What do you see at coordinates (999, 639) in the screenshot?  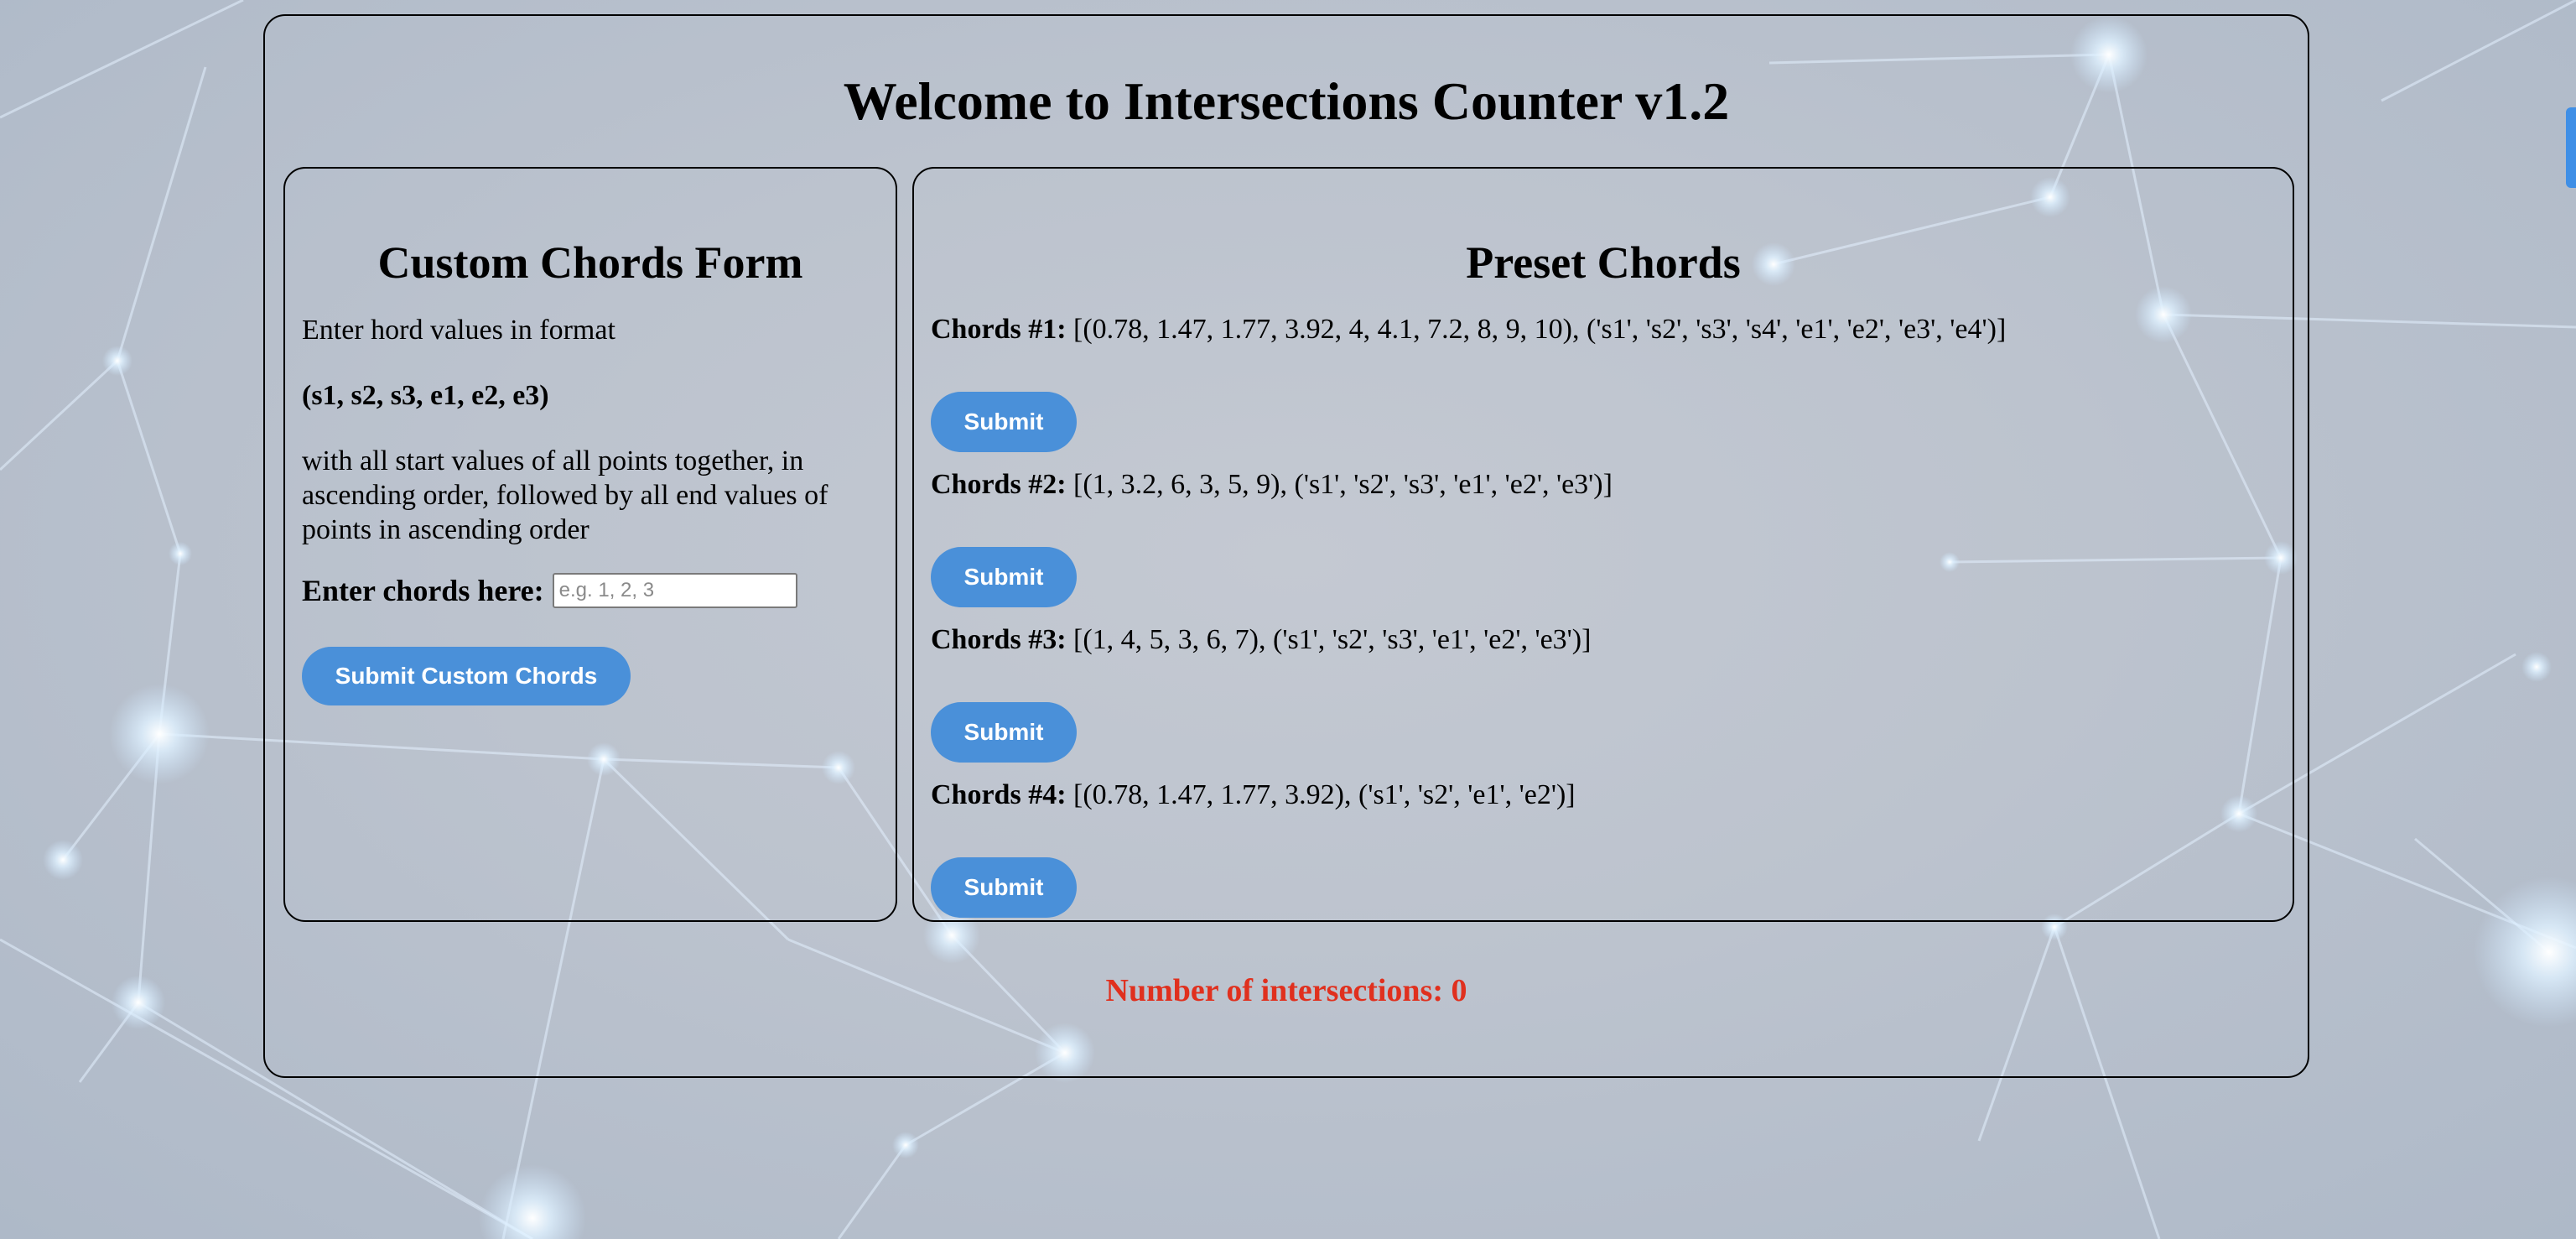 I see `preset-label: Chords #3:` at bounding box center [999, 639].